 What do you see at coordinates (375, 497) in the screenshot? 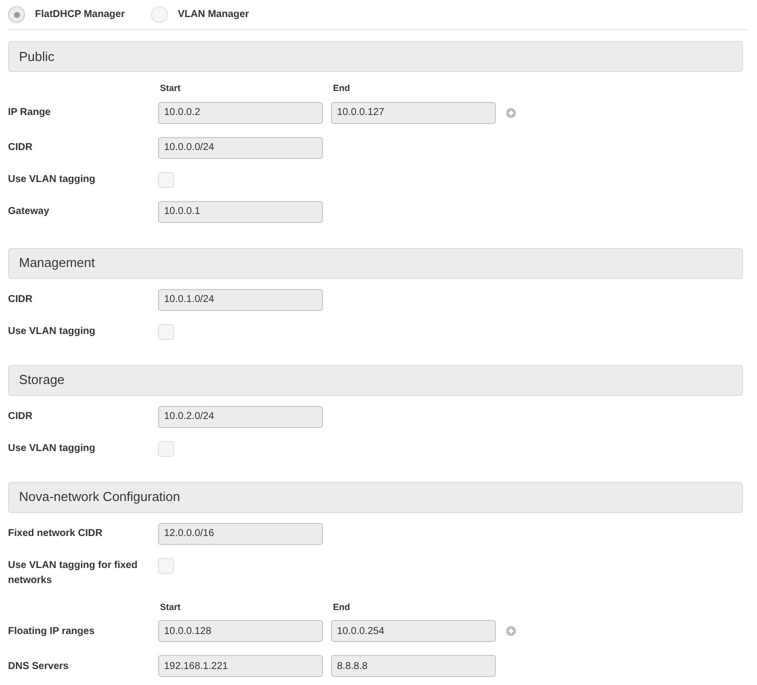
I see `section-header: Nova-network Configuration` at bounding box center [375, 497].